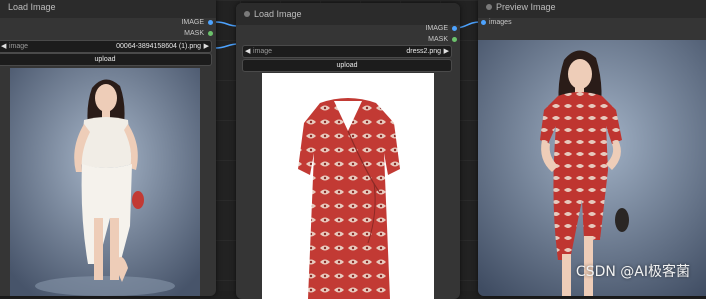 The image size is (706, 299). What do you see at coordinates (423, 51) in the screenshot?
I see `image-selector-value: dress2.png` at bounding box center [423, 51].